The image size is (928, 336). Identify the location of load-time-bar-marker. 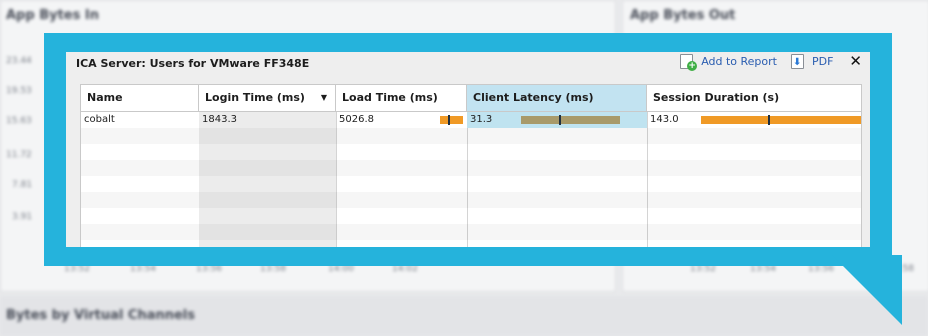
(449, 120).